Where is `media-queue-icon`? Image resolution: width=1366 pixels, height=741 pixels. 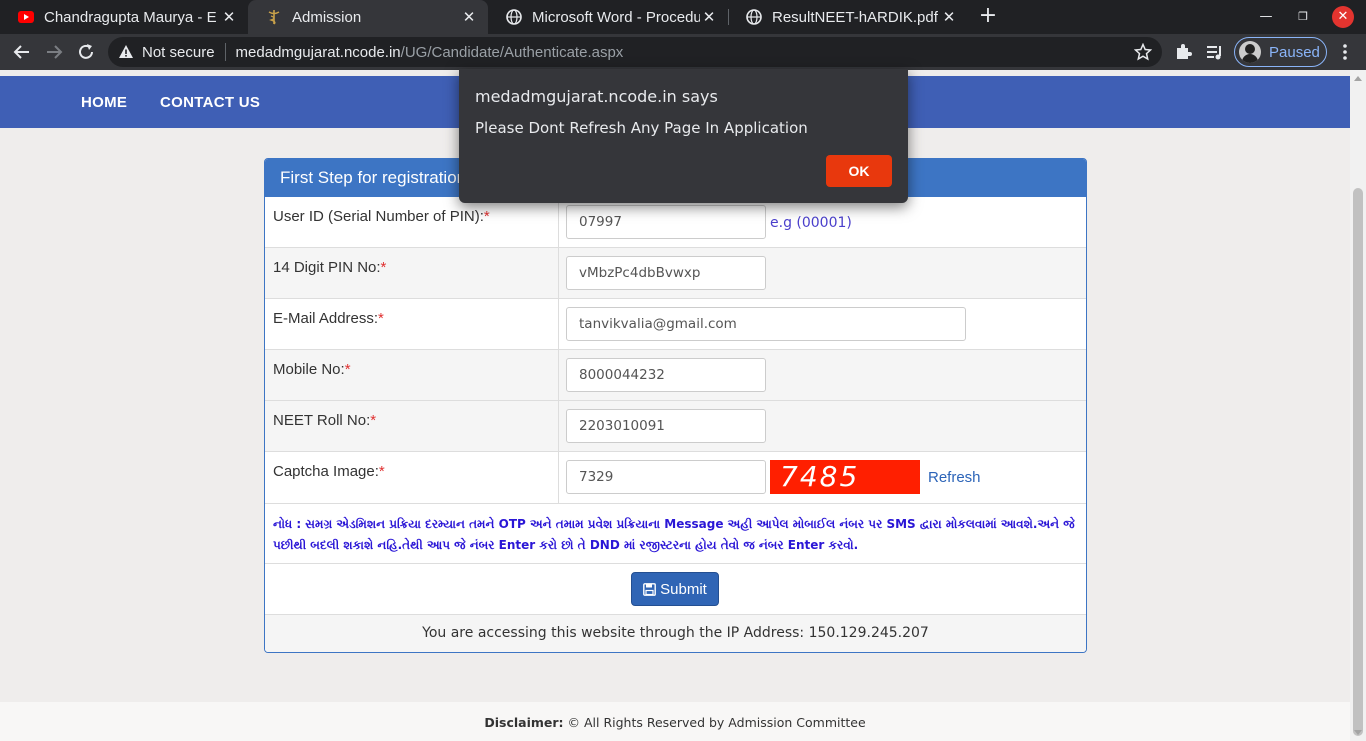 media-queue-icon is located at coordinates (1215, 52).